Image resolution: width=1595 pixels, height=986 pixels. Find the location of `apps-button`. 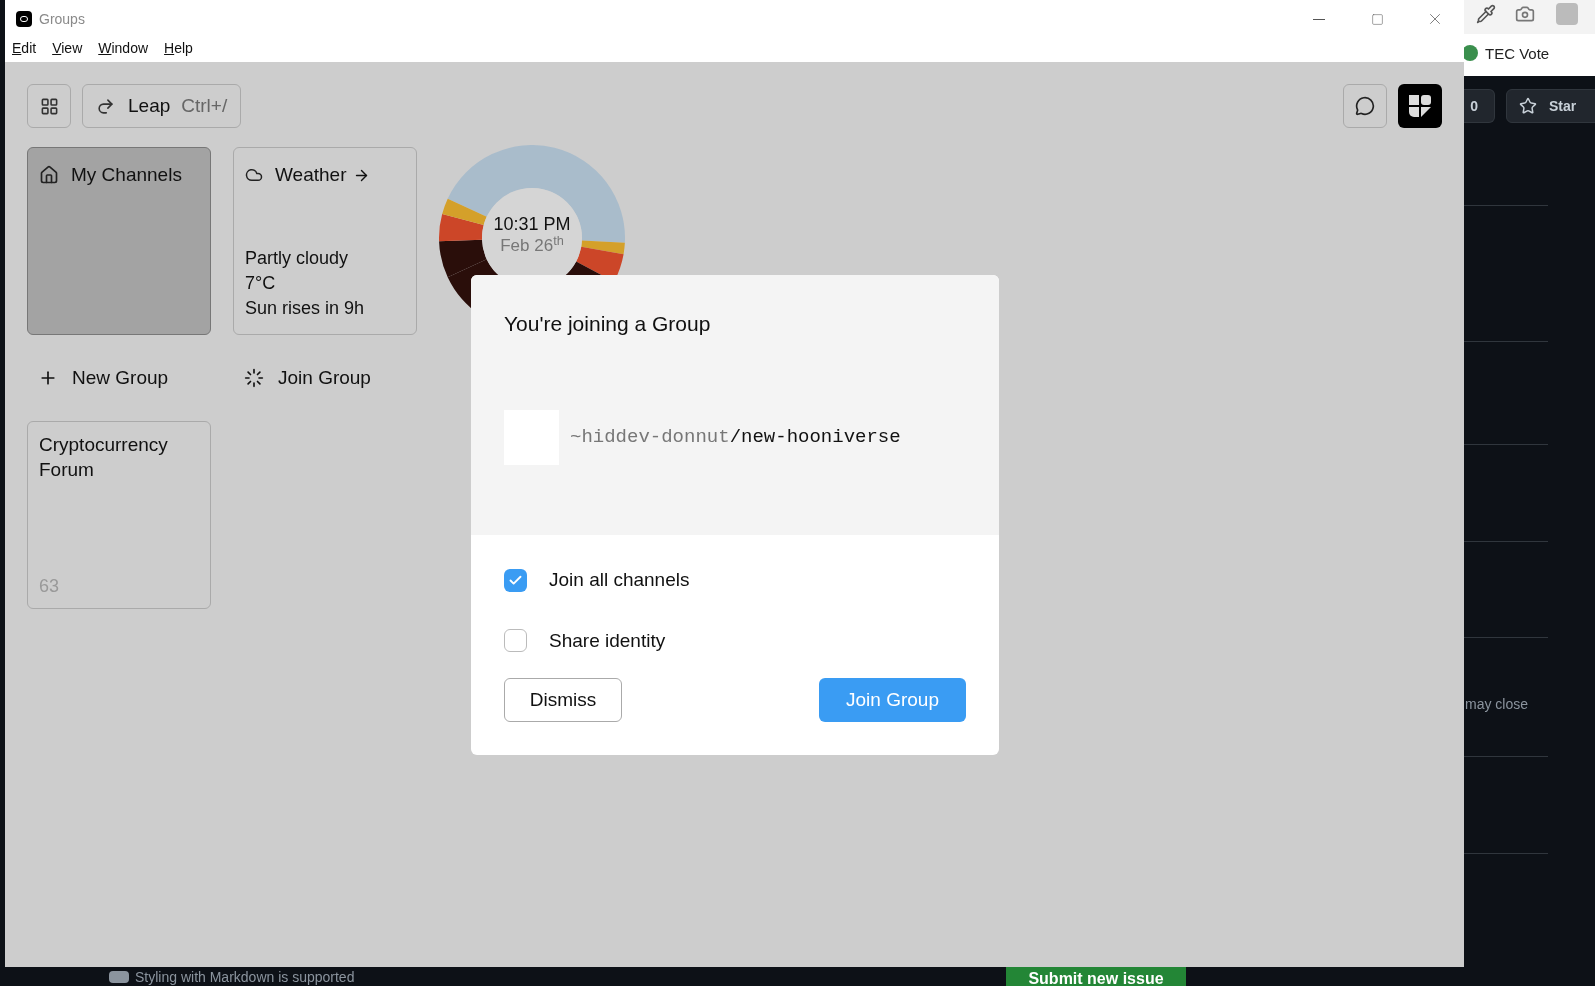

apps-button is located at coordinates (49, 106).